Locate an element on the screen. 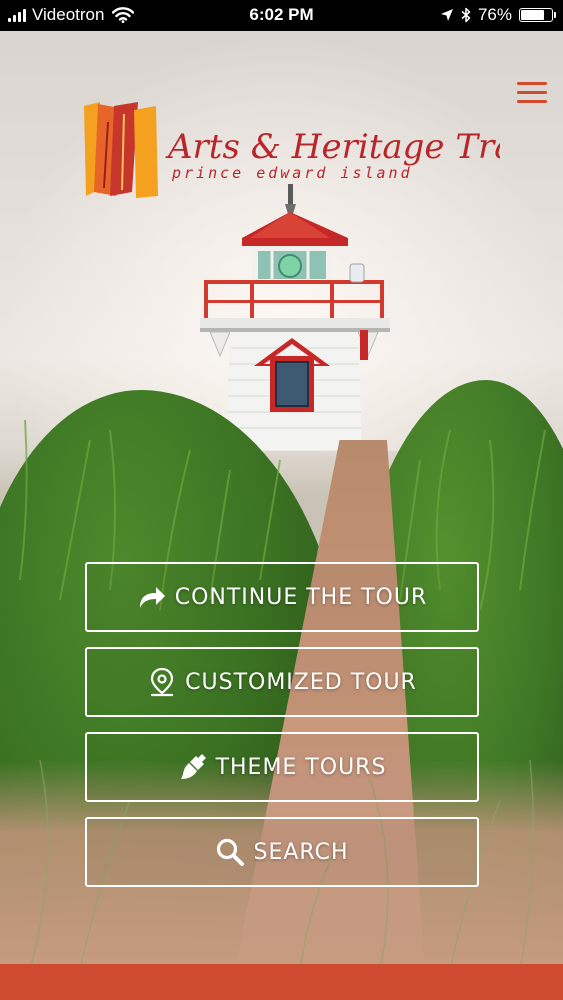 The width and height of the screenshot is (563, 1000). customized-tour-button: CUSTOMIZED TOUR is located at coordinates (282, 682).